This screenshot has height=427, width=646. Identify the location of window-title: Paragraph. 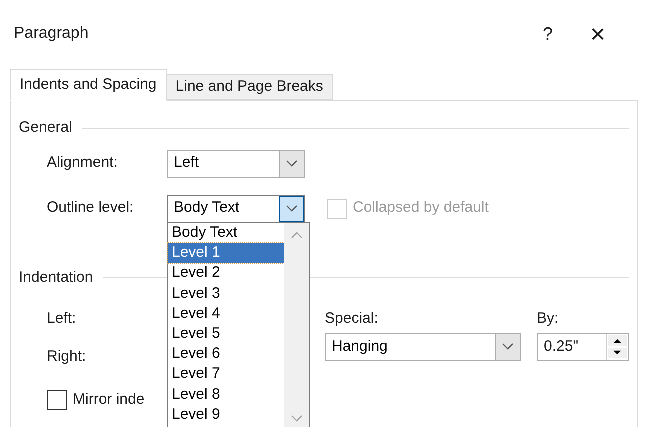
(52, 34).